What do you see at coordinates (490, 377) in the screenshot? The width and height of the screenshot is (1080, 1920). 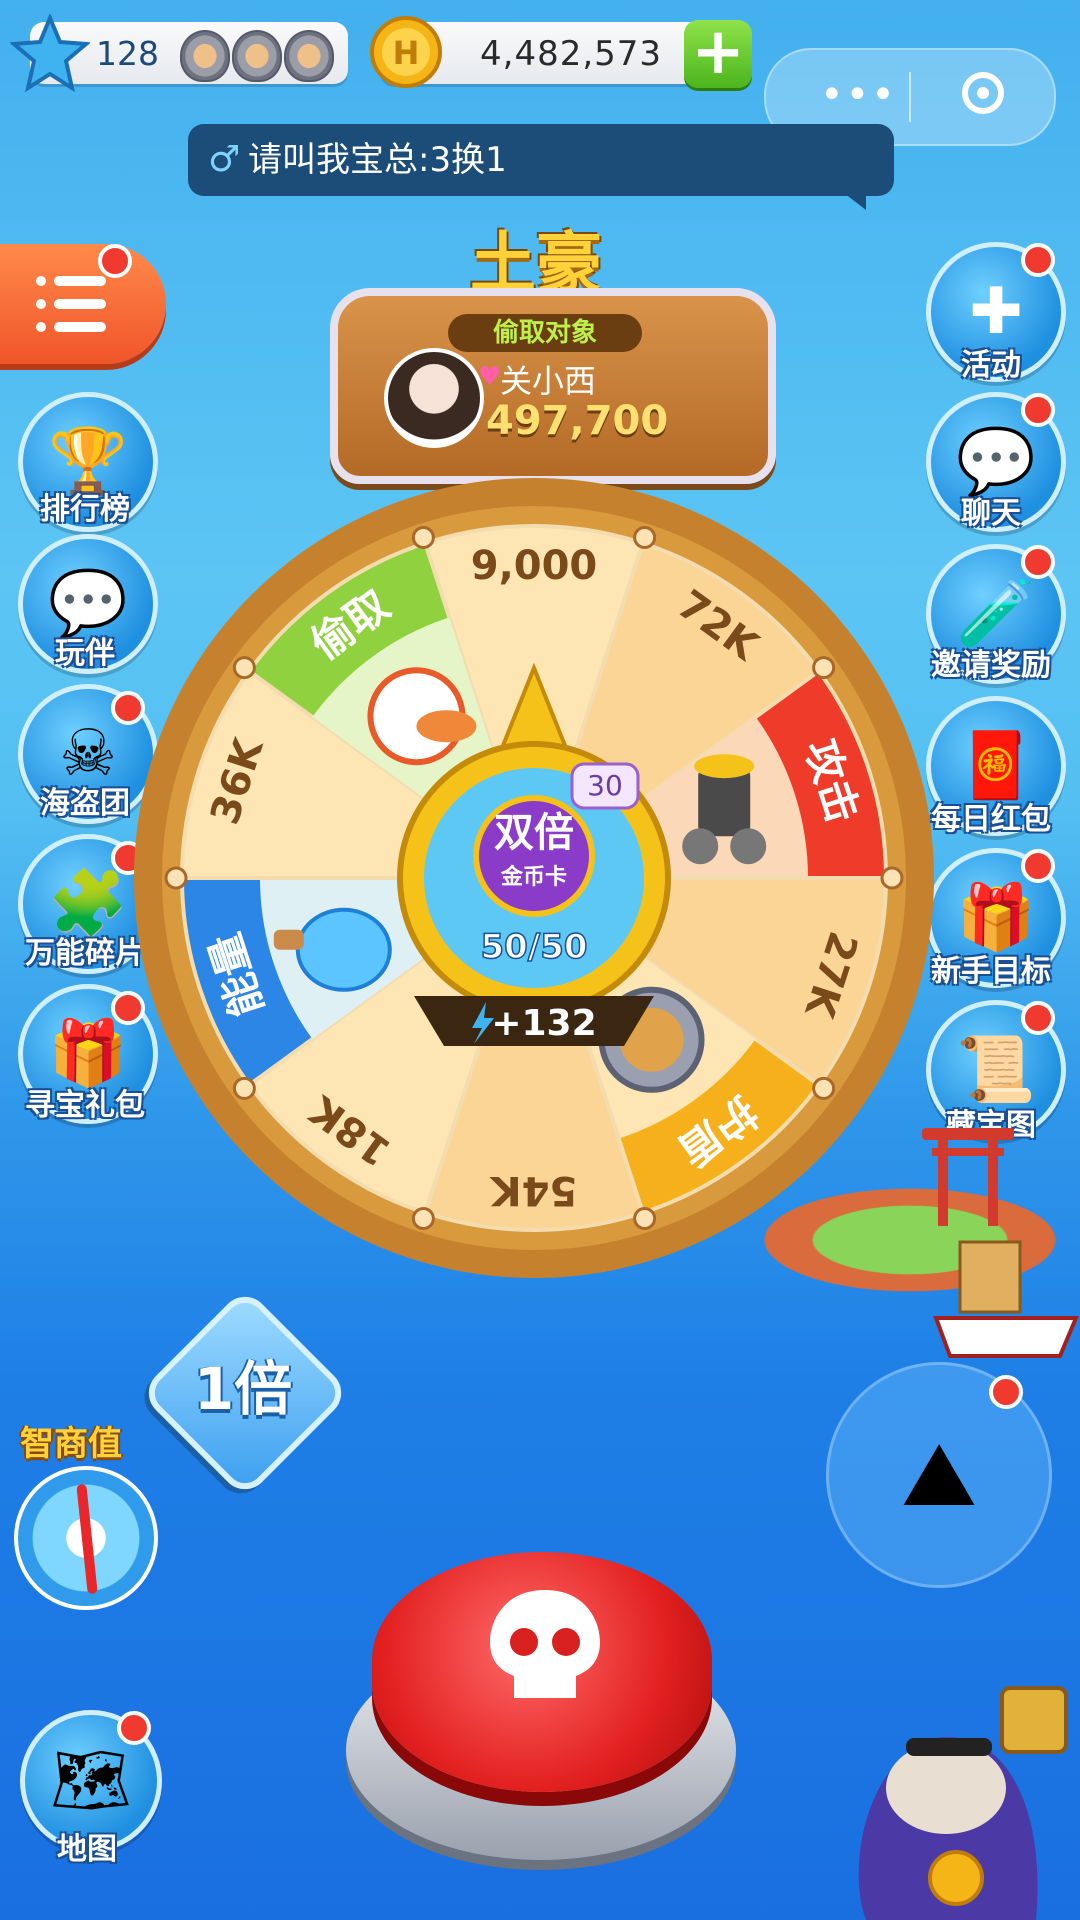 I see `heart-icon: ♥` at bounding box center [490, 377].